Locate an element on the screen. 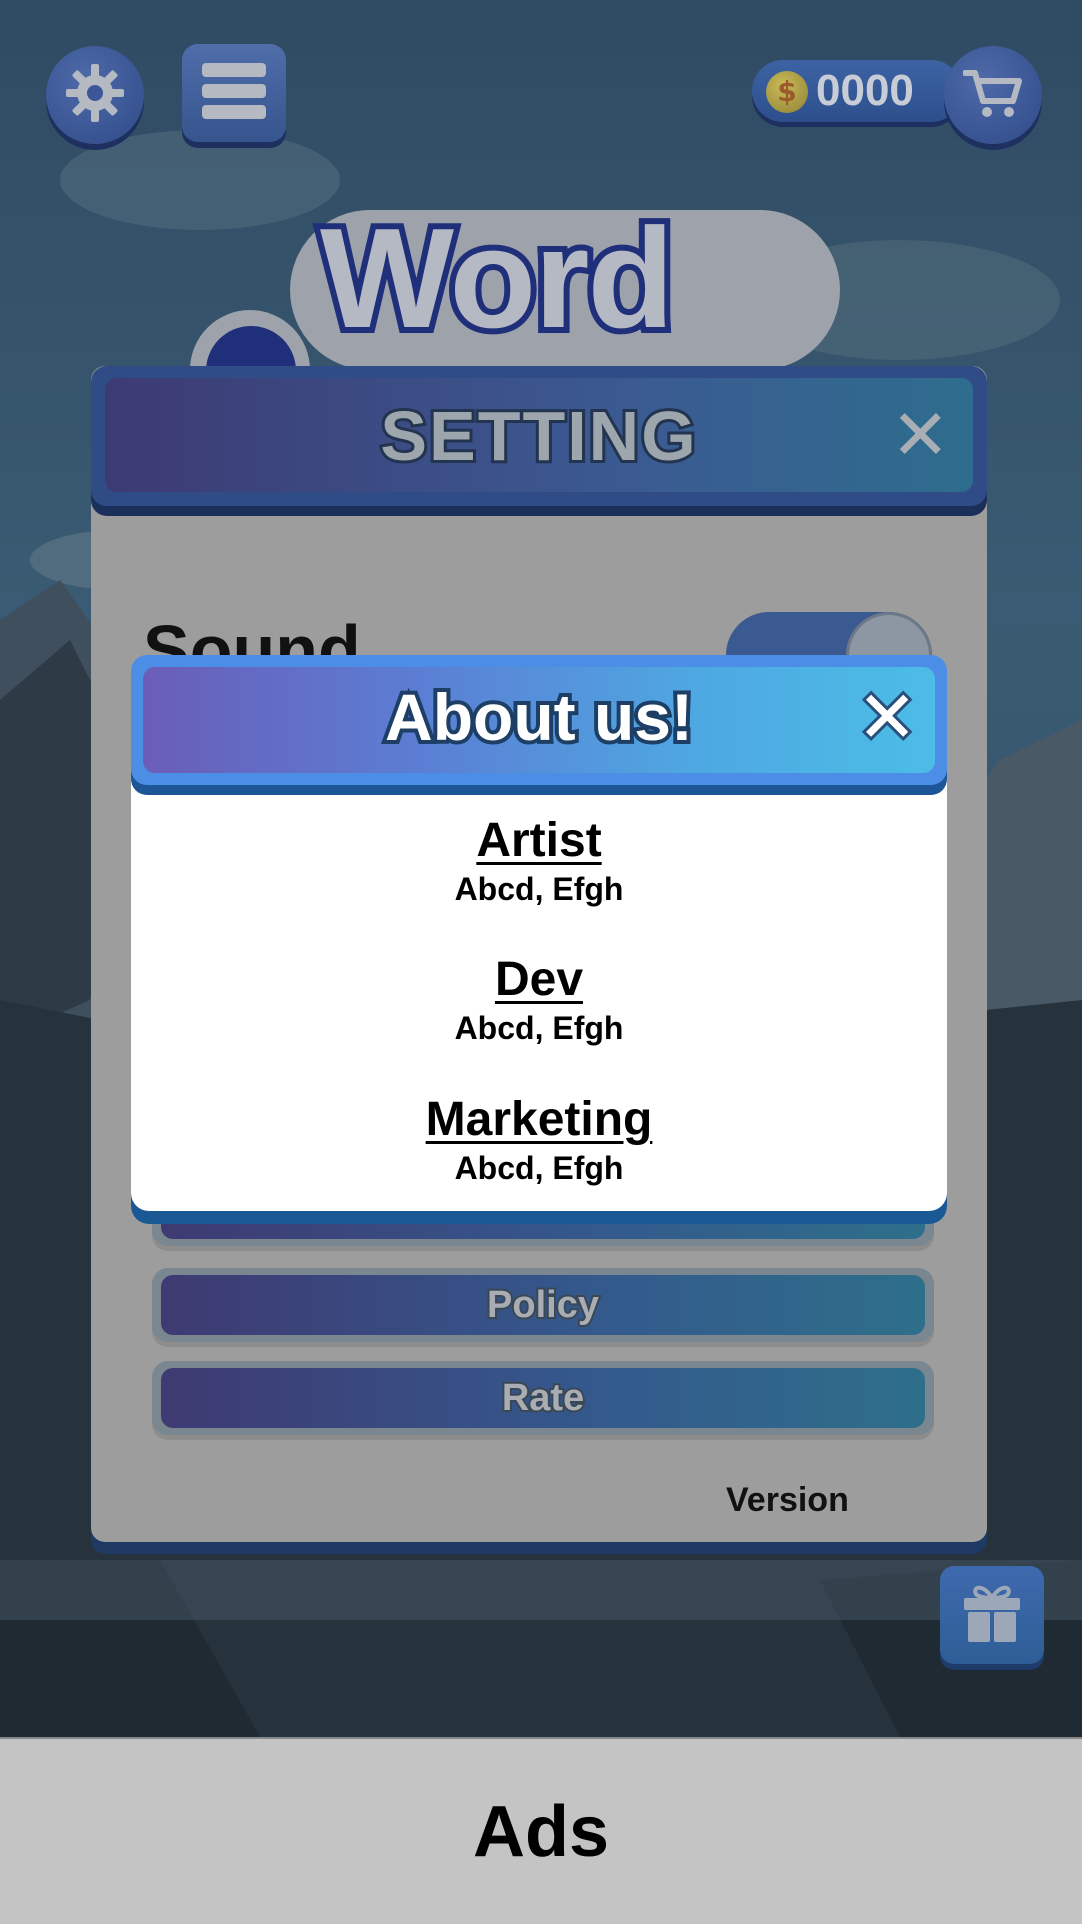 This screenshot has width=1082, height=1924. rate-button: Rate is located at coordinates (543, 1398).